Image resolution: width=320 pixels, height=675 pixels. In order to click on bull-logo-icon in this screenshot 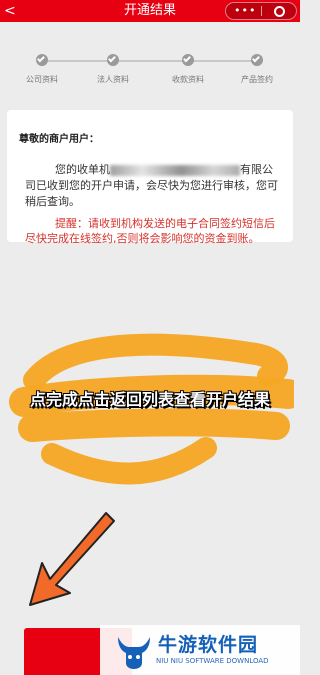, I will do `click(134, 653)`.